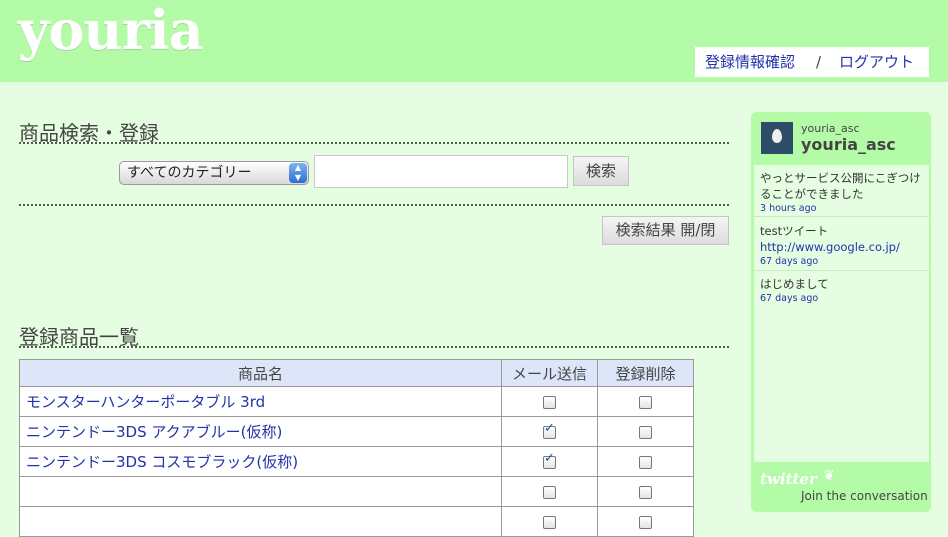 This screenshot has width=948, height=537. I want to click on profile-link: 登録情報確認, so click(750, 62).